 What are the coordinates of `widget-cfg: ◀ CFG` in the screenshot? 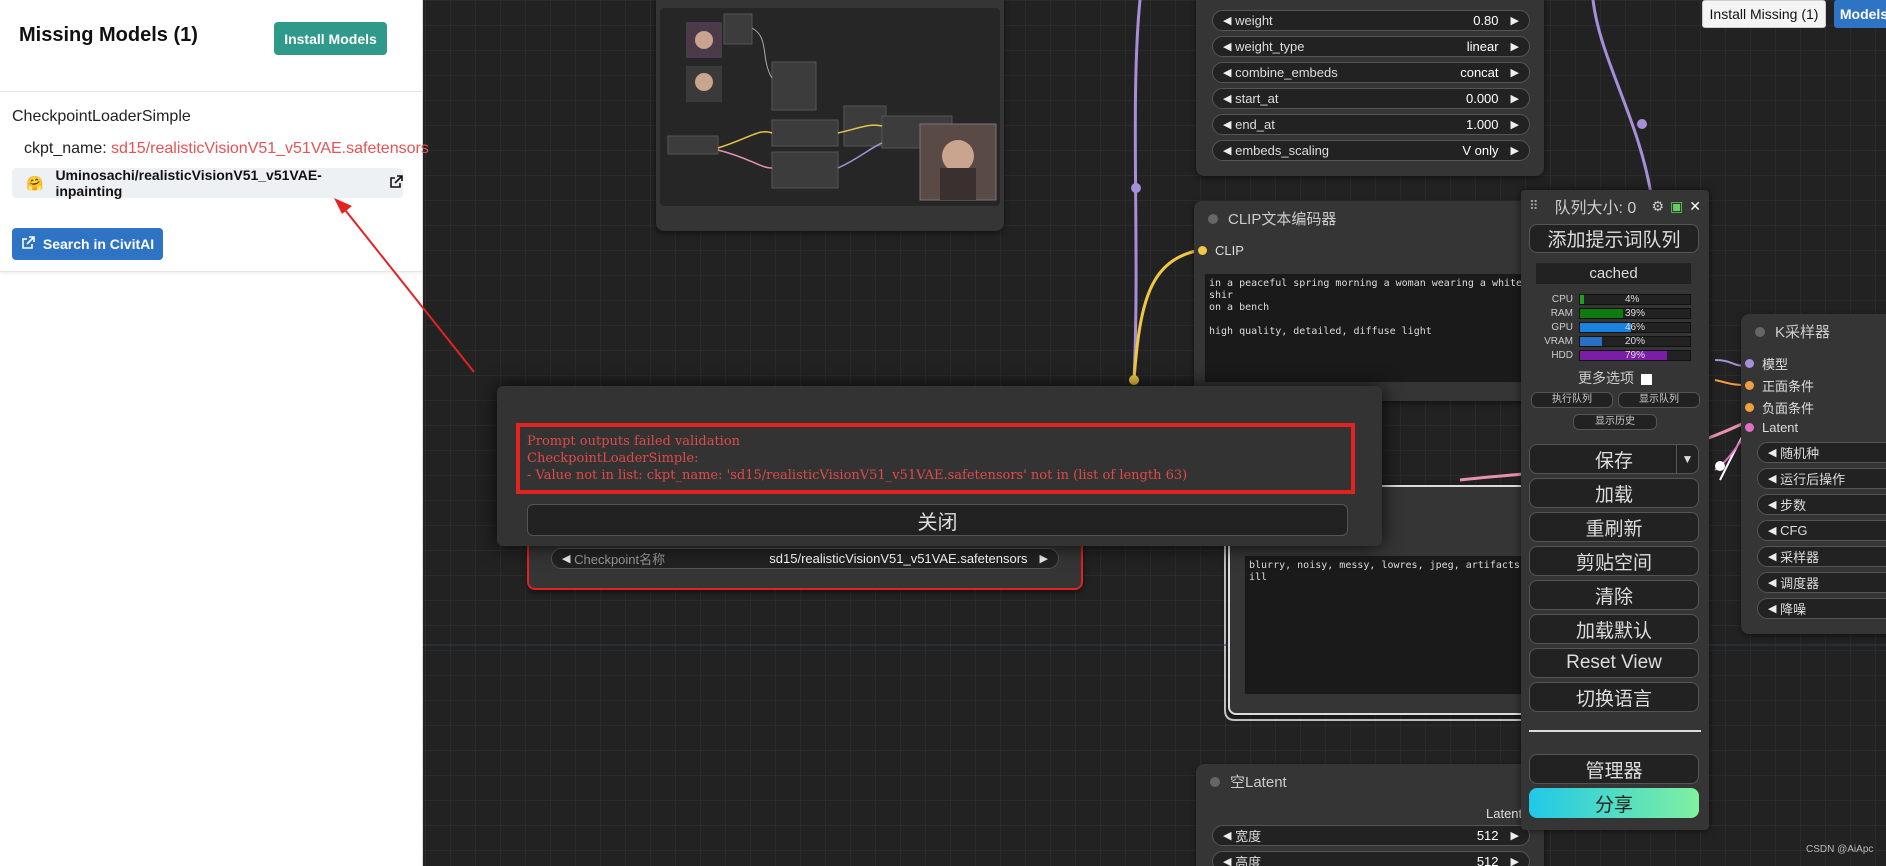 It's located at (1821, 530).